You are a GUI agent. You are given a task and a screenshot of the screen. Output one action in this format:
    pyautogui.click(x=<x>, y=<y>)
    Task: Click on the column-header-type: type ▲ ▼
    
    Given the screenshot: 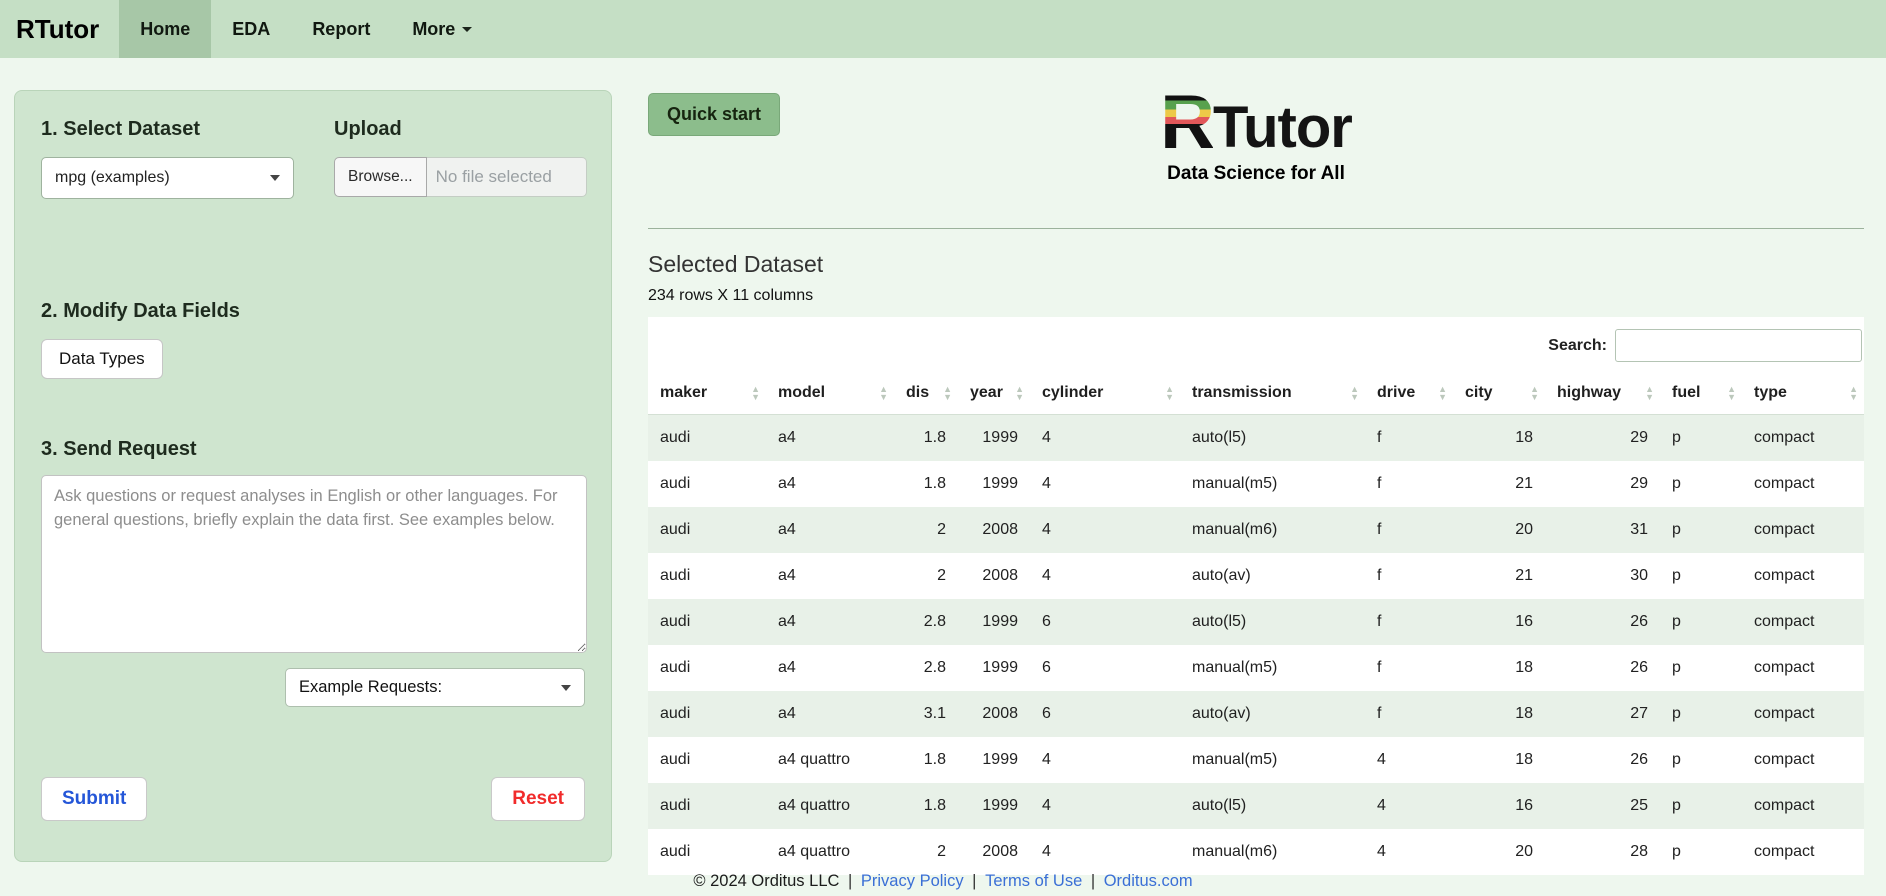 What is the action you would take?
    pyautogui.click(x=1803, y=393)
    